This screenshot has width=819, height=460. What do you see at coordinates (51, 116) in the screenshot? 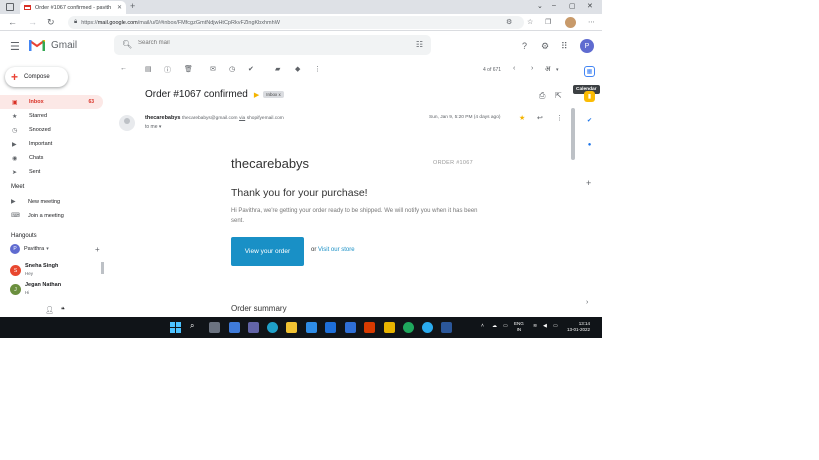
I see `sidebar-item-starred: ★ Starred` at bounding box center [51, 116].